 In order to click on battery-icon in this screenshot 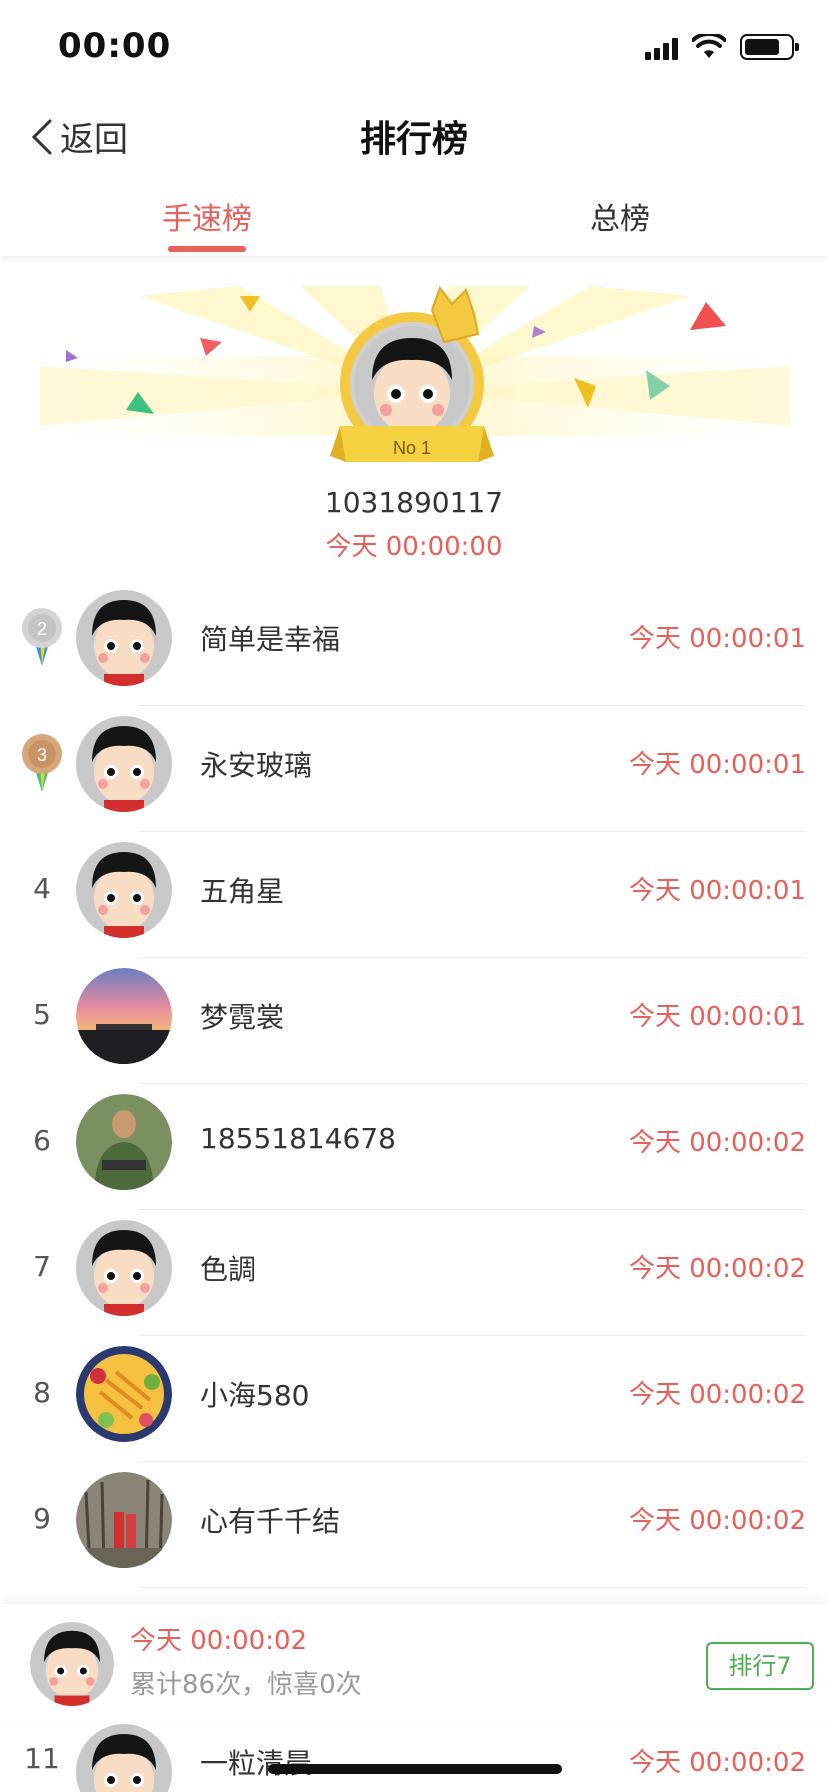, I will do `click(769, 47)`.